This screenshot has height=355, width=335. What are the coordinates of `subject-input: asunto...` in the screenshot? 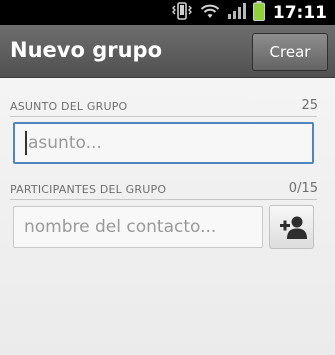 It's located at (163, 143).